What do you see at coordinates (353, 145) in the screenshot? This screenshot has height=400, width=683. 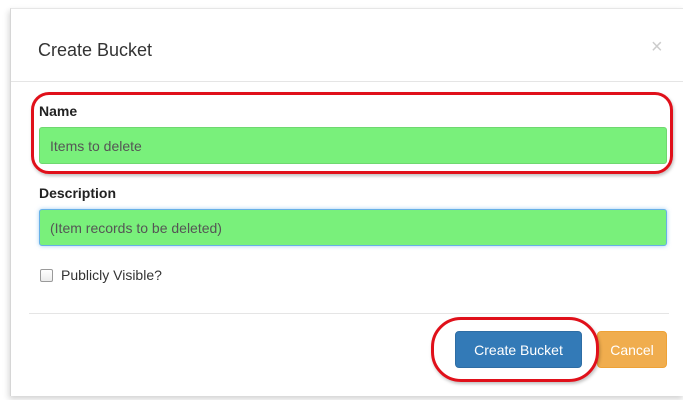 I see `name-input` at bounding box center [353, 145].